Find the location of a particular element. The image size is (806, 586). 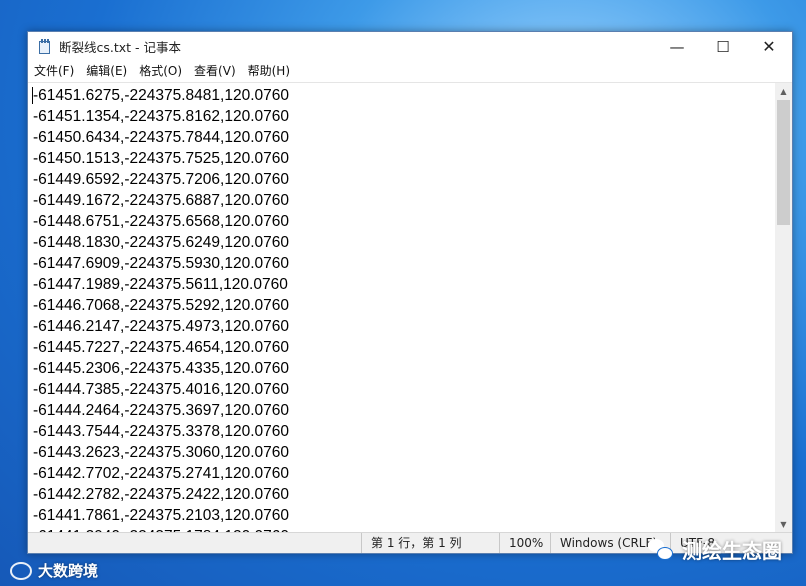

text-line: -61450.1513,-224375.7525,120.0760 is located at coordinates (161, 158).